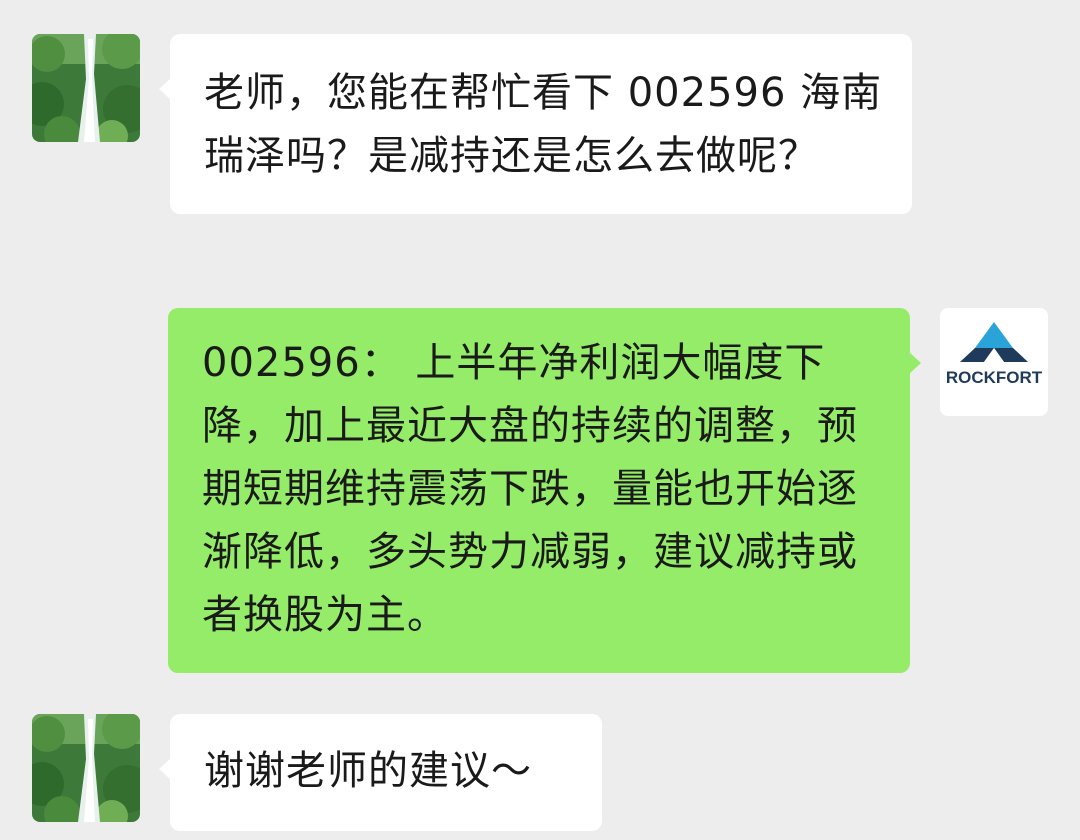 This screenshot has height=840, width=1080. Describe the element at coordinates (543, 124) in the screenshot. I see `message-text: 老师，您能在帮忙看下 002596 海南瑞泽吗？是减持还是怎么去做呢？` at that location.